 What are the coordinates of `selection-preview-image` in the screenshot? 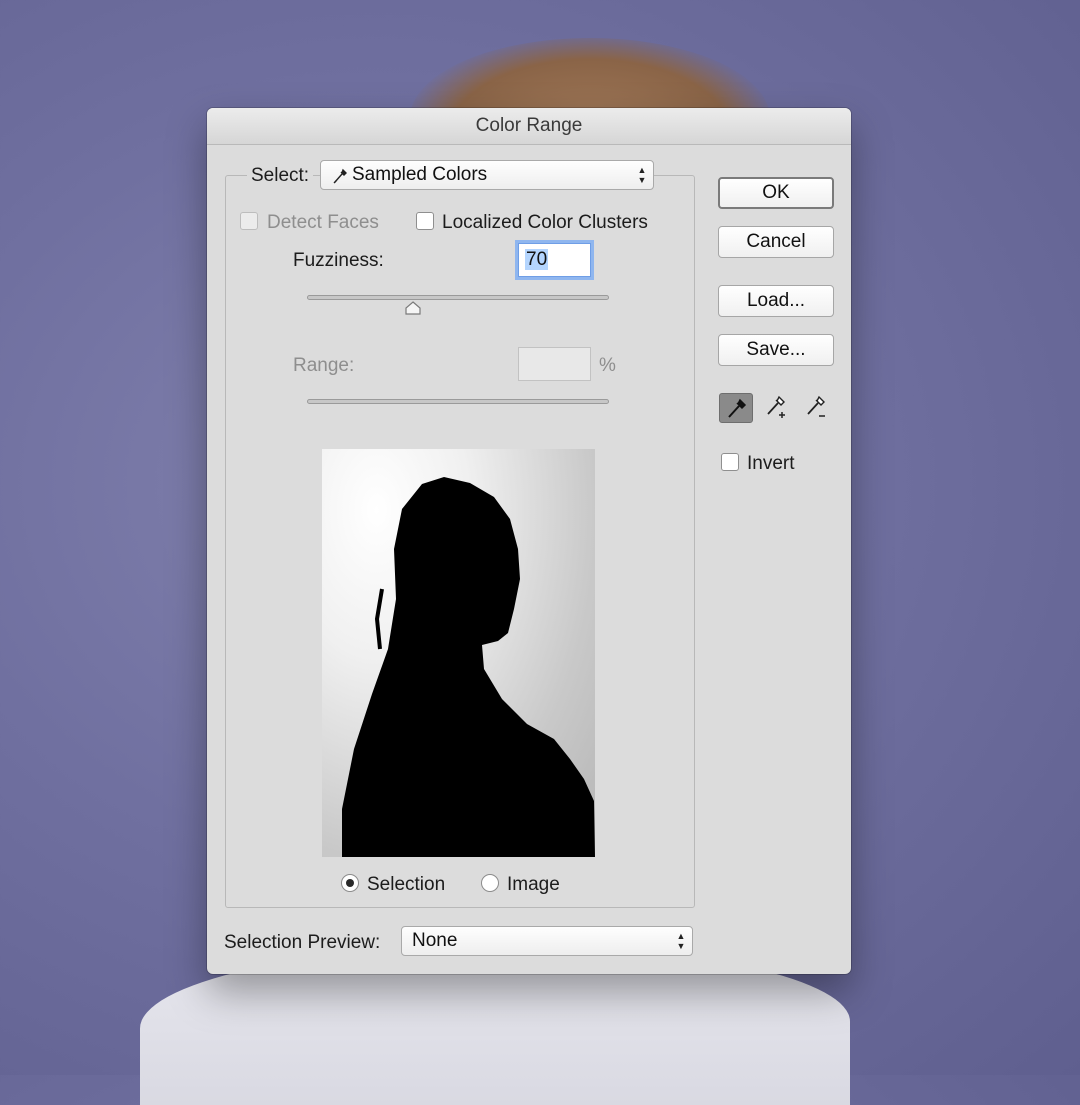 It's located at (458, 653).